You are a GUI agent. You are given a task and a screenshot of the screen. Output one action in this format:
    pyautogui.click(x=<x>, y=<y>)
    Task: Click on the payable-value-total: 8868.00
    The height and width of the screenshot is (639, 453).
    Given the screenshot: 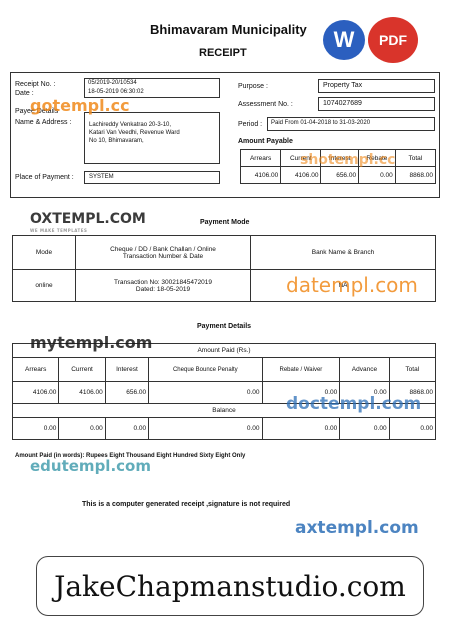 What is the action you would take?
    pyautogui.click(x=415, y=175)
    